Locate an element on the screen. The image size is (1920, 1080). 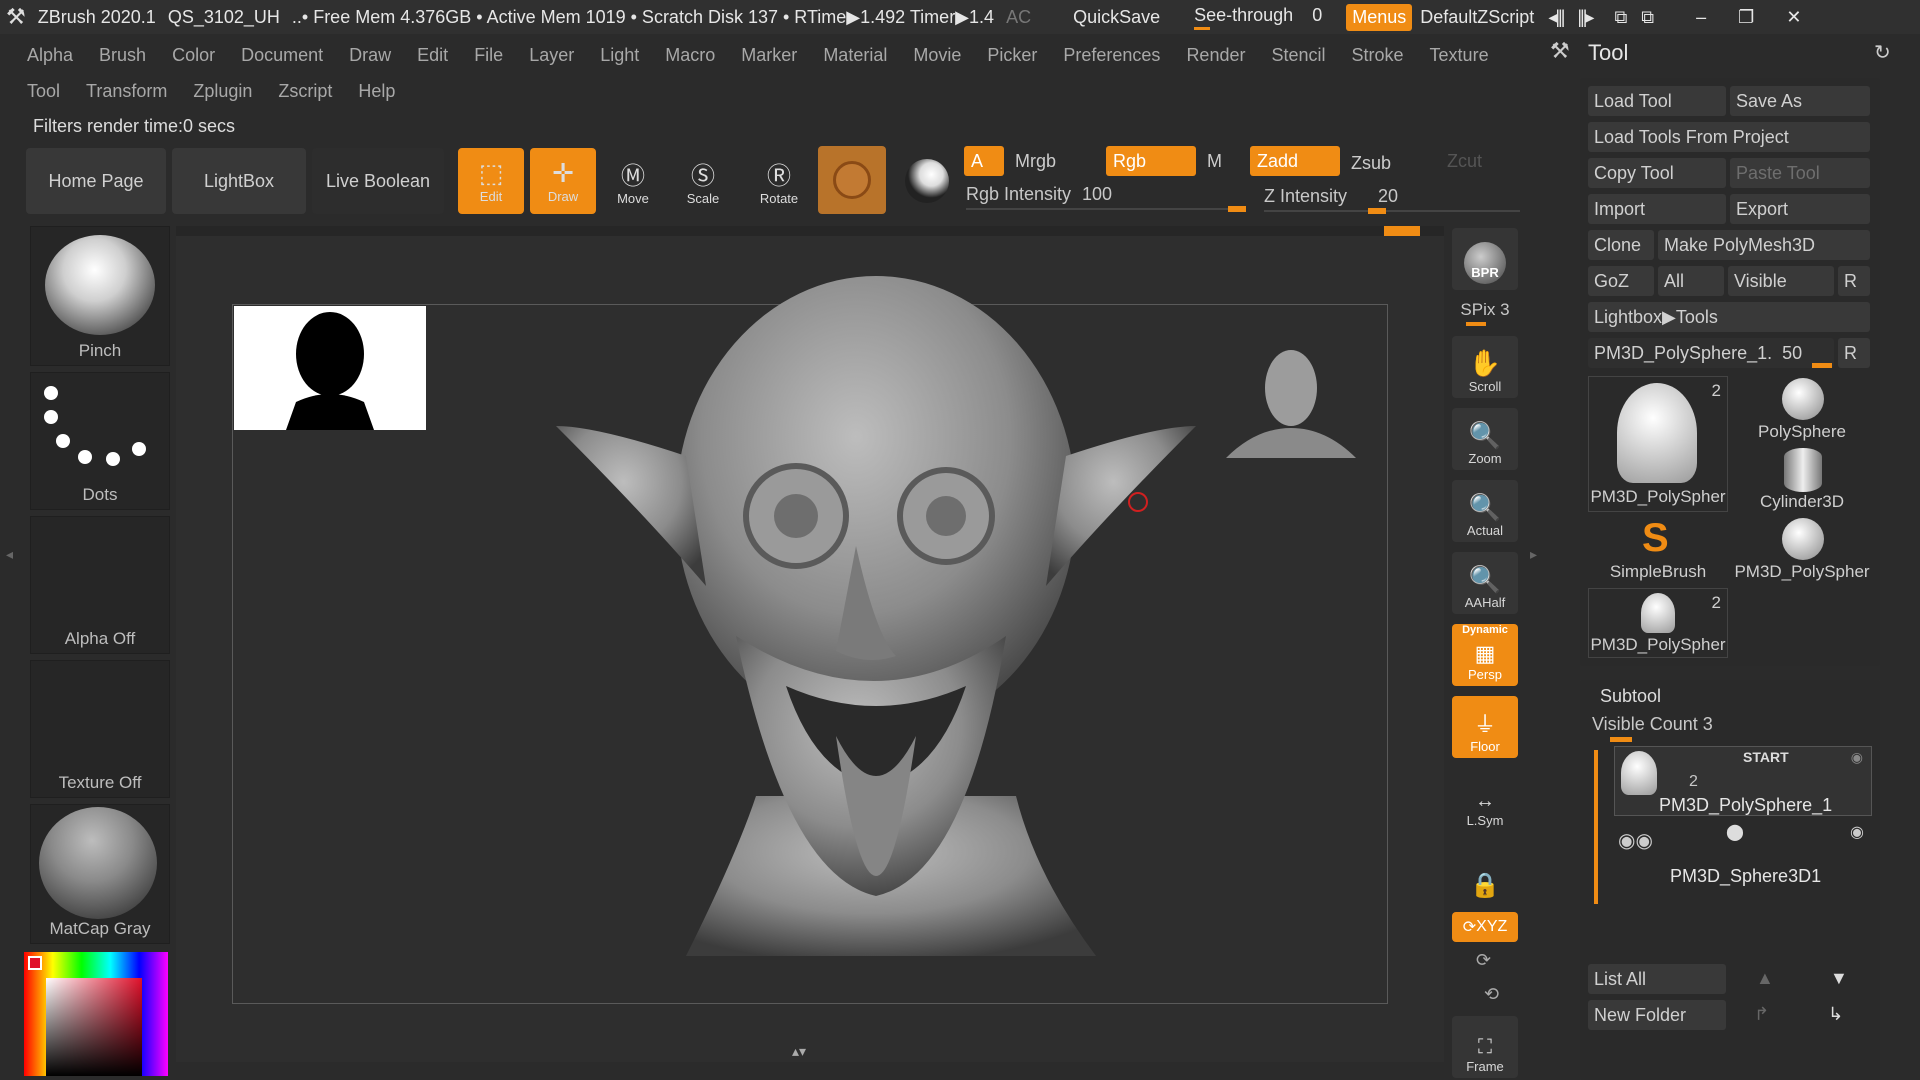
actual-button: 🔍 Actual is located at coordinates (1485, 511).